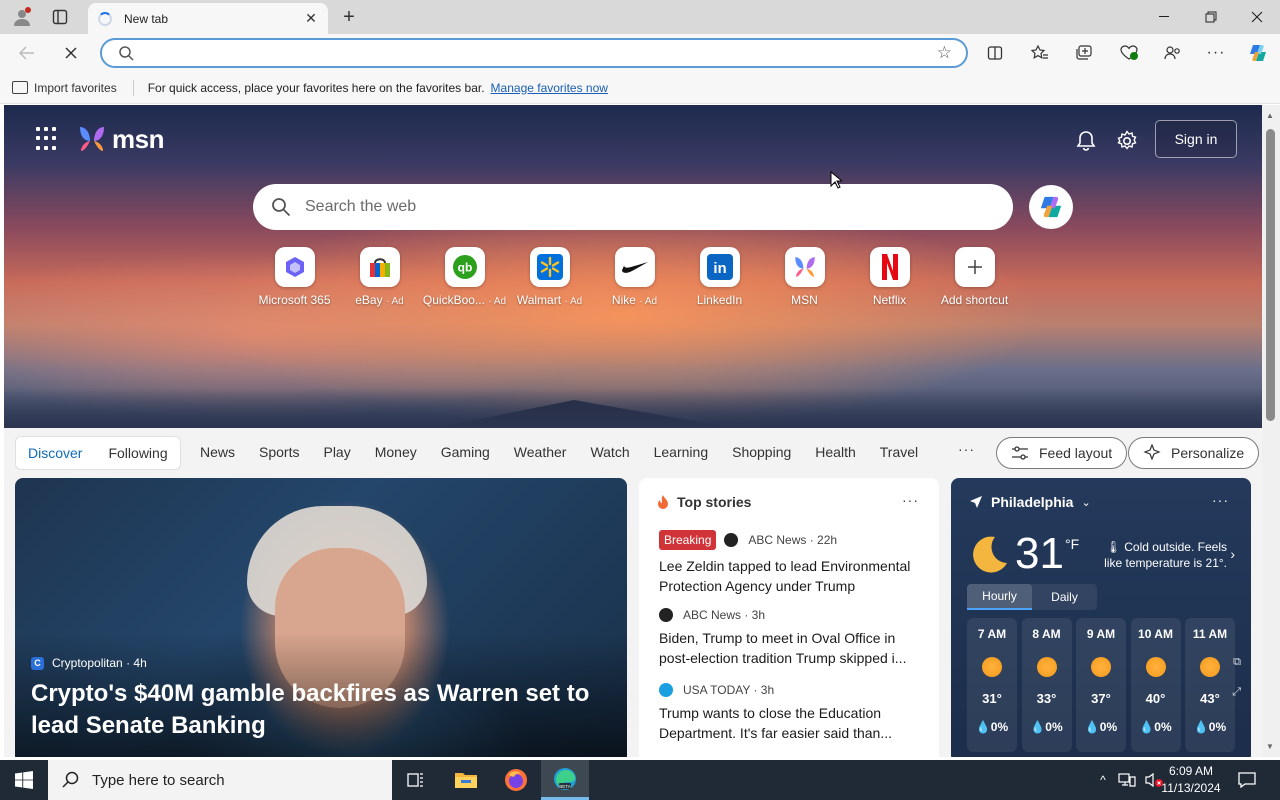 Image resolution: width=1280 pixels, height=800 pixels. I want to click on category-money: Money, so click(396, 452).